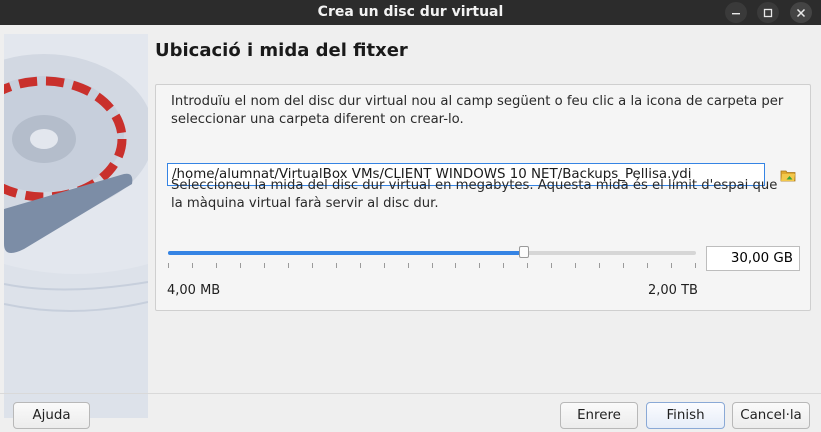 Image resolution: width=821 pixels, height=432 pixels. I want to click on close-icon, so click(801, 12).